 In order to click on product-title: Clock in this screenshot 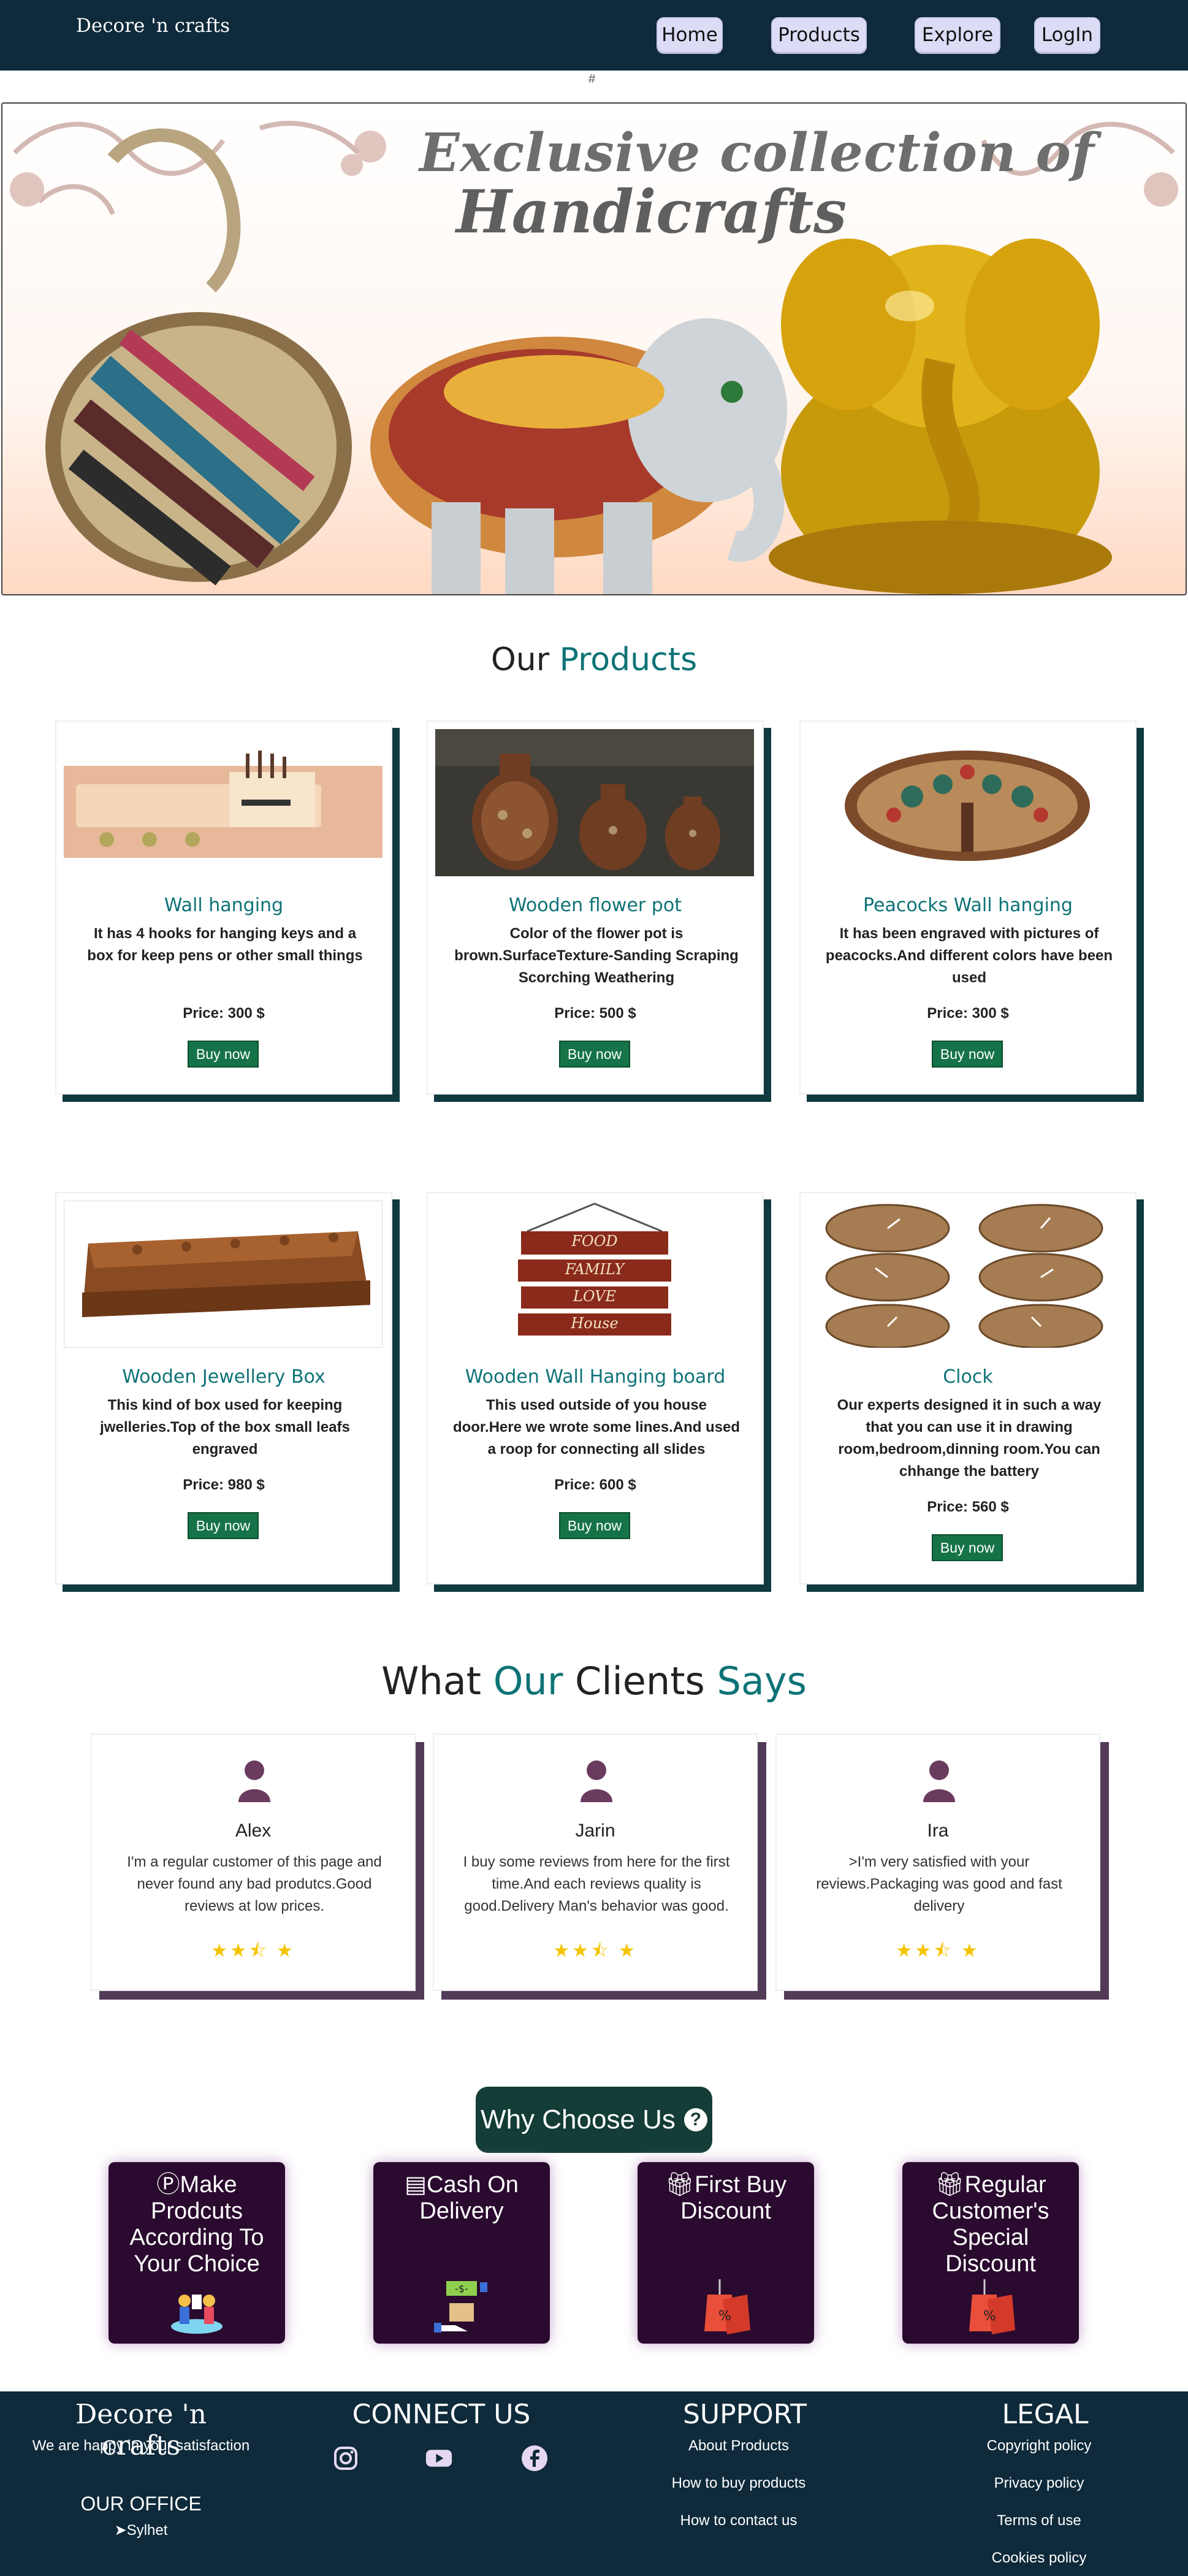, I will do `click(968, 1377)`.